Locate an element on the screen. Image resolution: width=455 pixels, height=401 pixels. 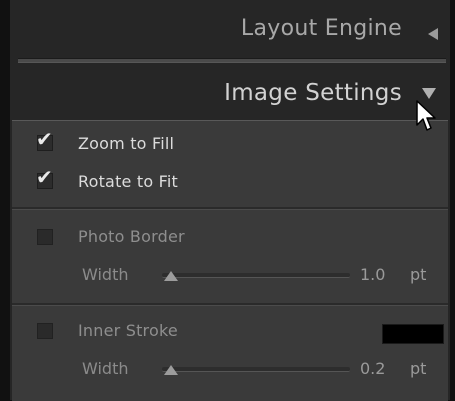
photo-border-checkbox is located at coordinates (45, 237).